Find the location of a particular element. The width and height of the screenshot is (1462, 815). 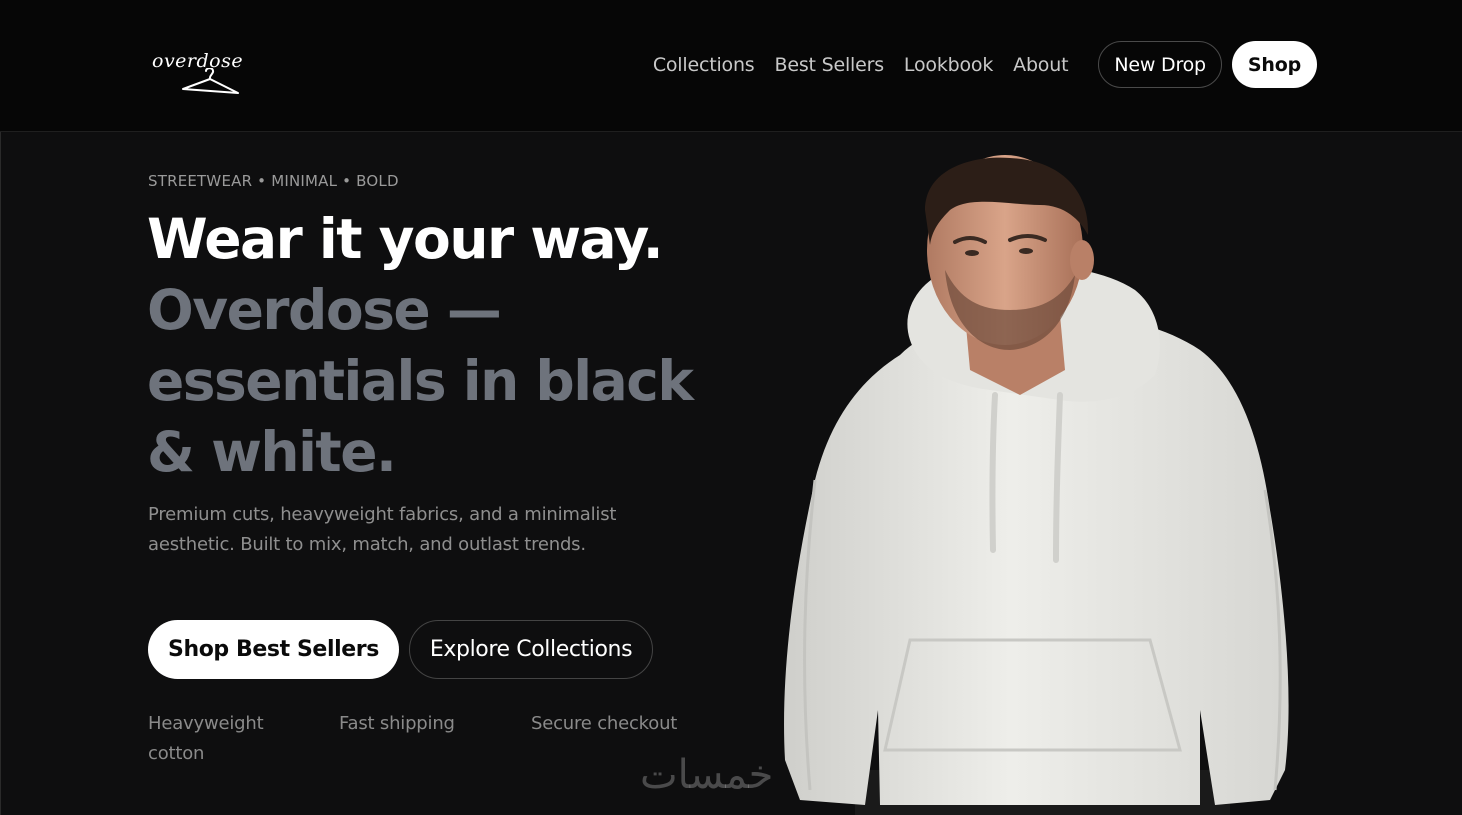

hanger-icon is located at coordinates (210, 81).